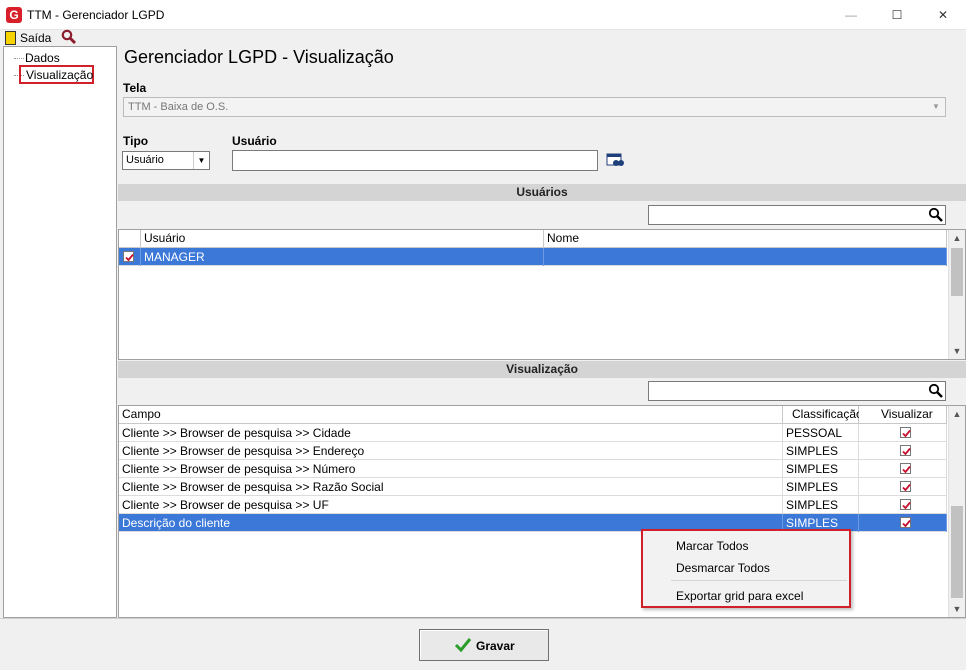 This screenshot has width=966, height=670. I want to click on classificacao-cell: PESSOAL, so click(821, 433).